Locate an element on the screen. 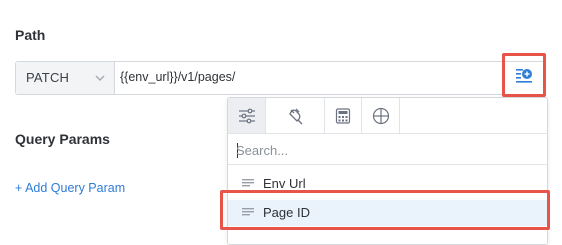  plug-icon is located at coordinates (296, 116).